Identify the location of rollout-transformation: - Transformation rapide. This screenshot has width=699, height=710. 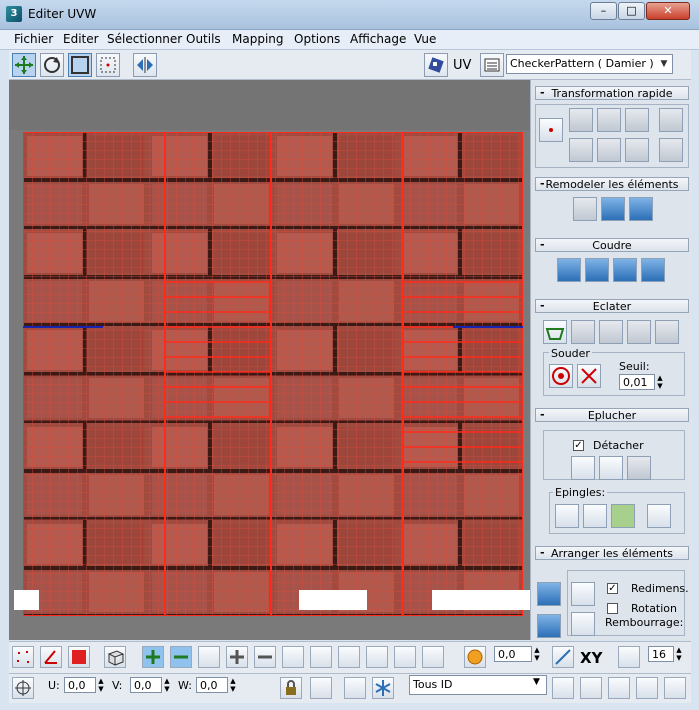
(612, 93).